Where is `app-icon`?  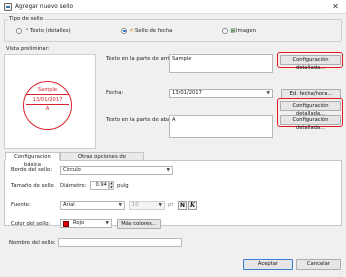
app-icon is located at coordinates (8, 7).